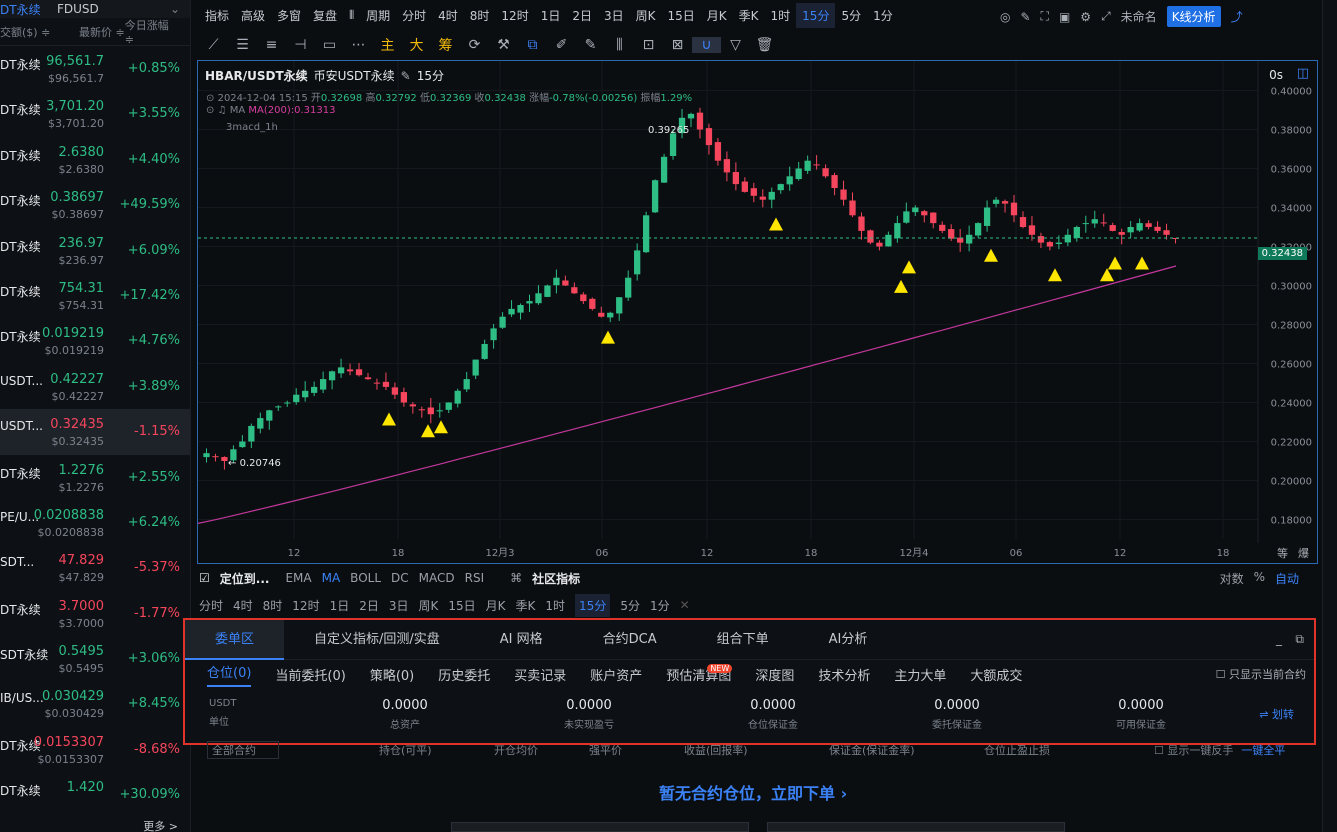  I want to click on col-change: 今日涨幅 ≑, so click(152, 31).